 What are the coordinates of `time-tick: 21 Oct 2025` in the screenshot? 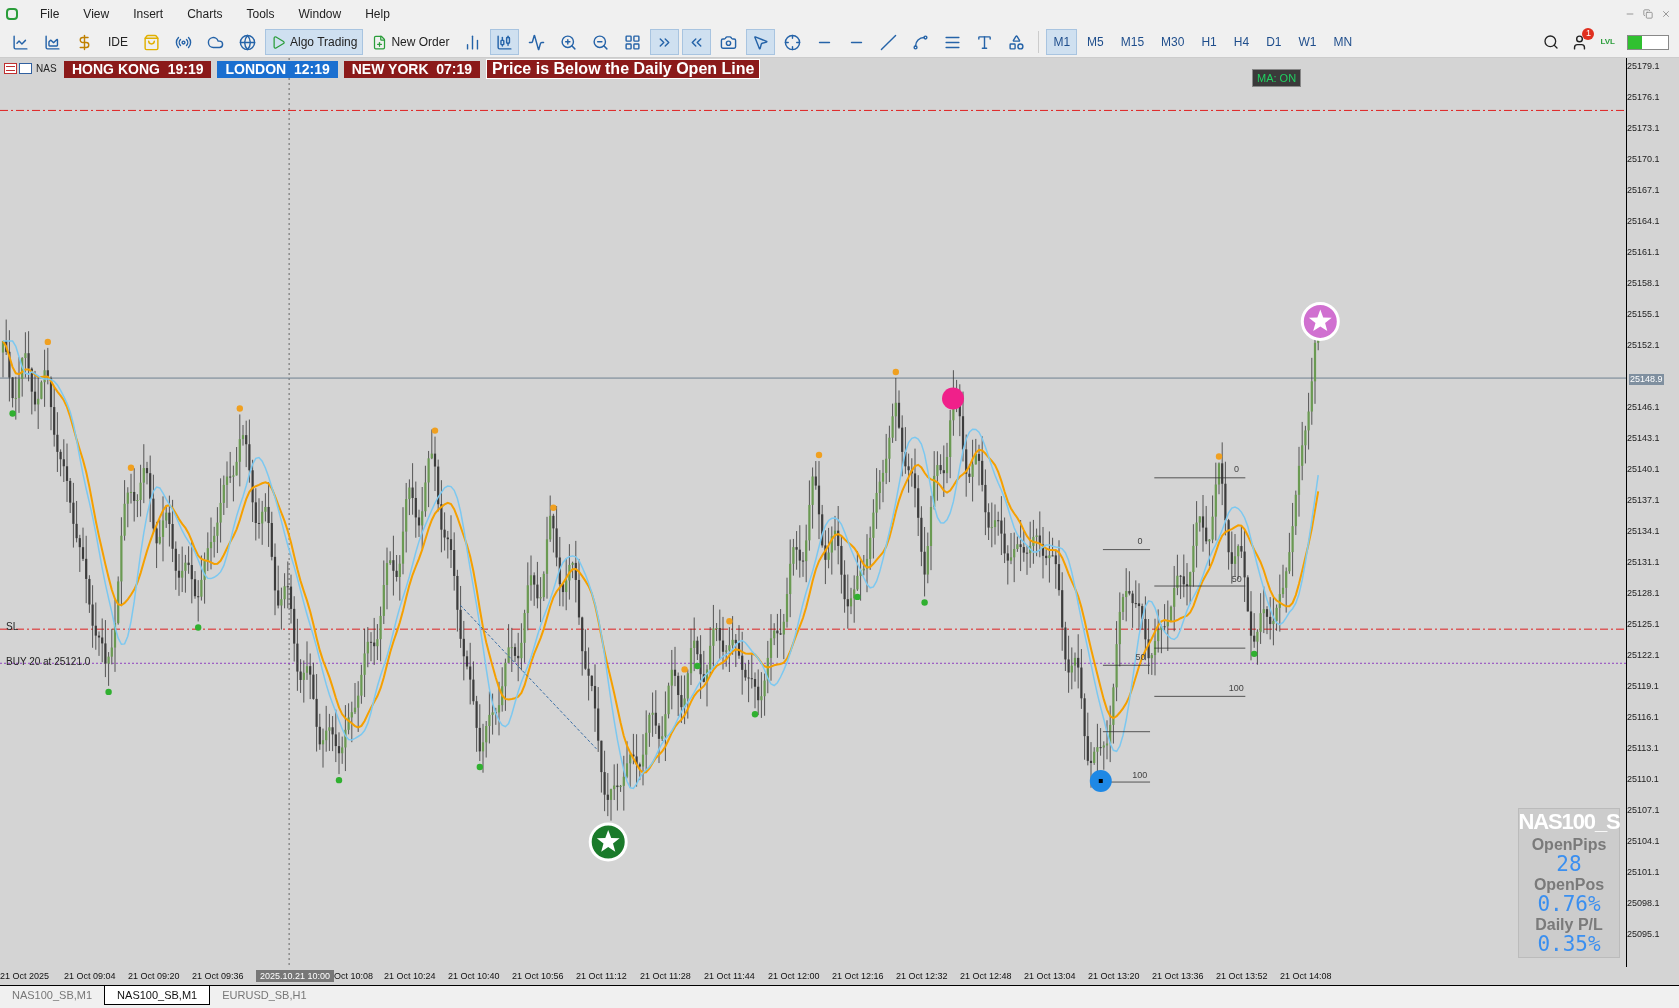 It's located at (25, 976).